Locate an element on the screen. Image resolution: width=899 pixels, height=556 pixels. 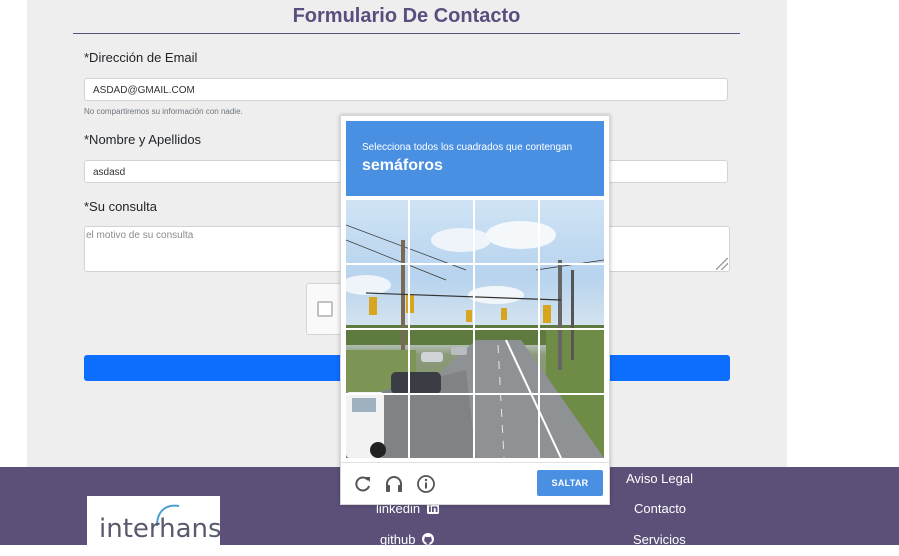
info-icon is located at coordinates (426, 484).